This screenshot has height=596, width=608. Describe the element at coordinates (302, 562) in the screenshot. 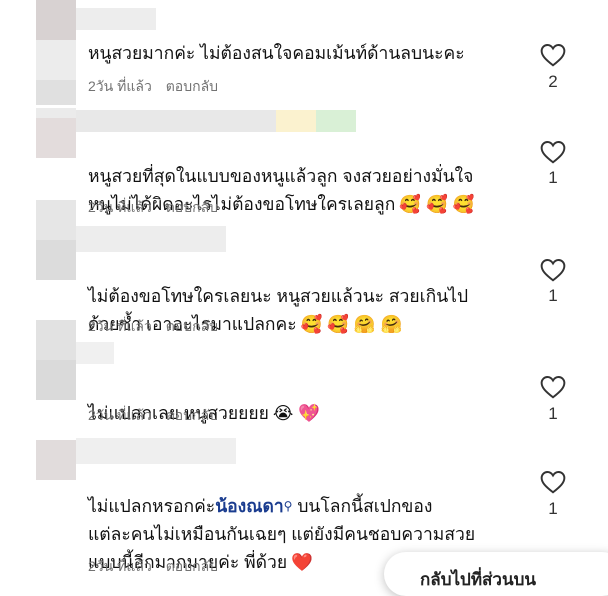

I see `emoji: ❤️` at that location.